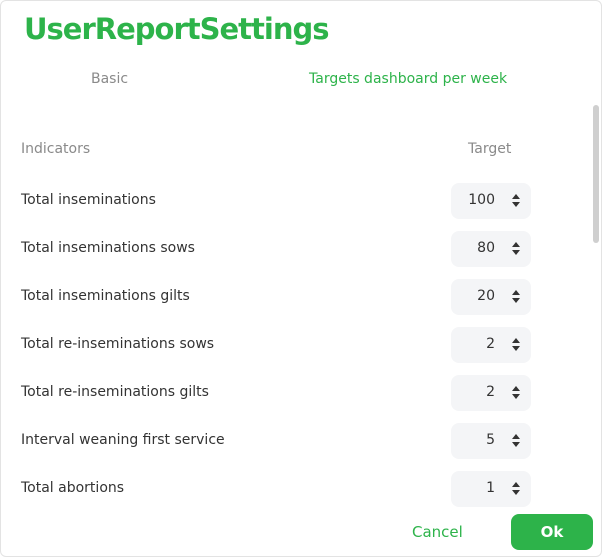  I want to click on table-row: Total inseminations gilts 20, so click(296, 297).